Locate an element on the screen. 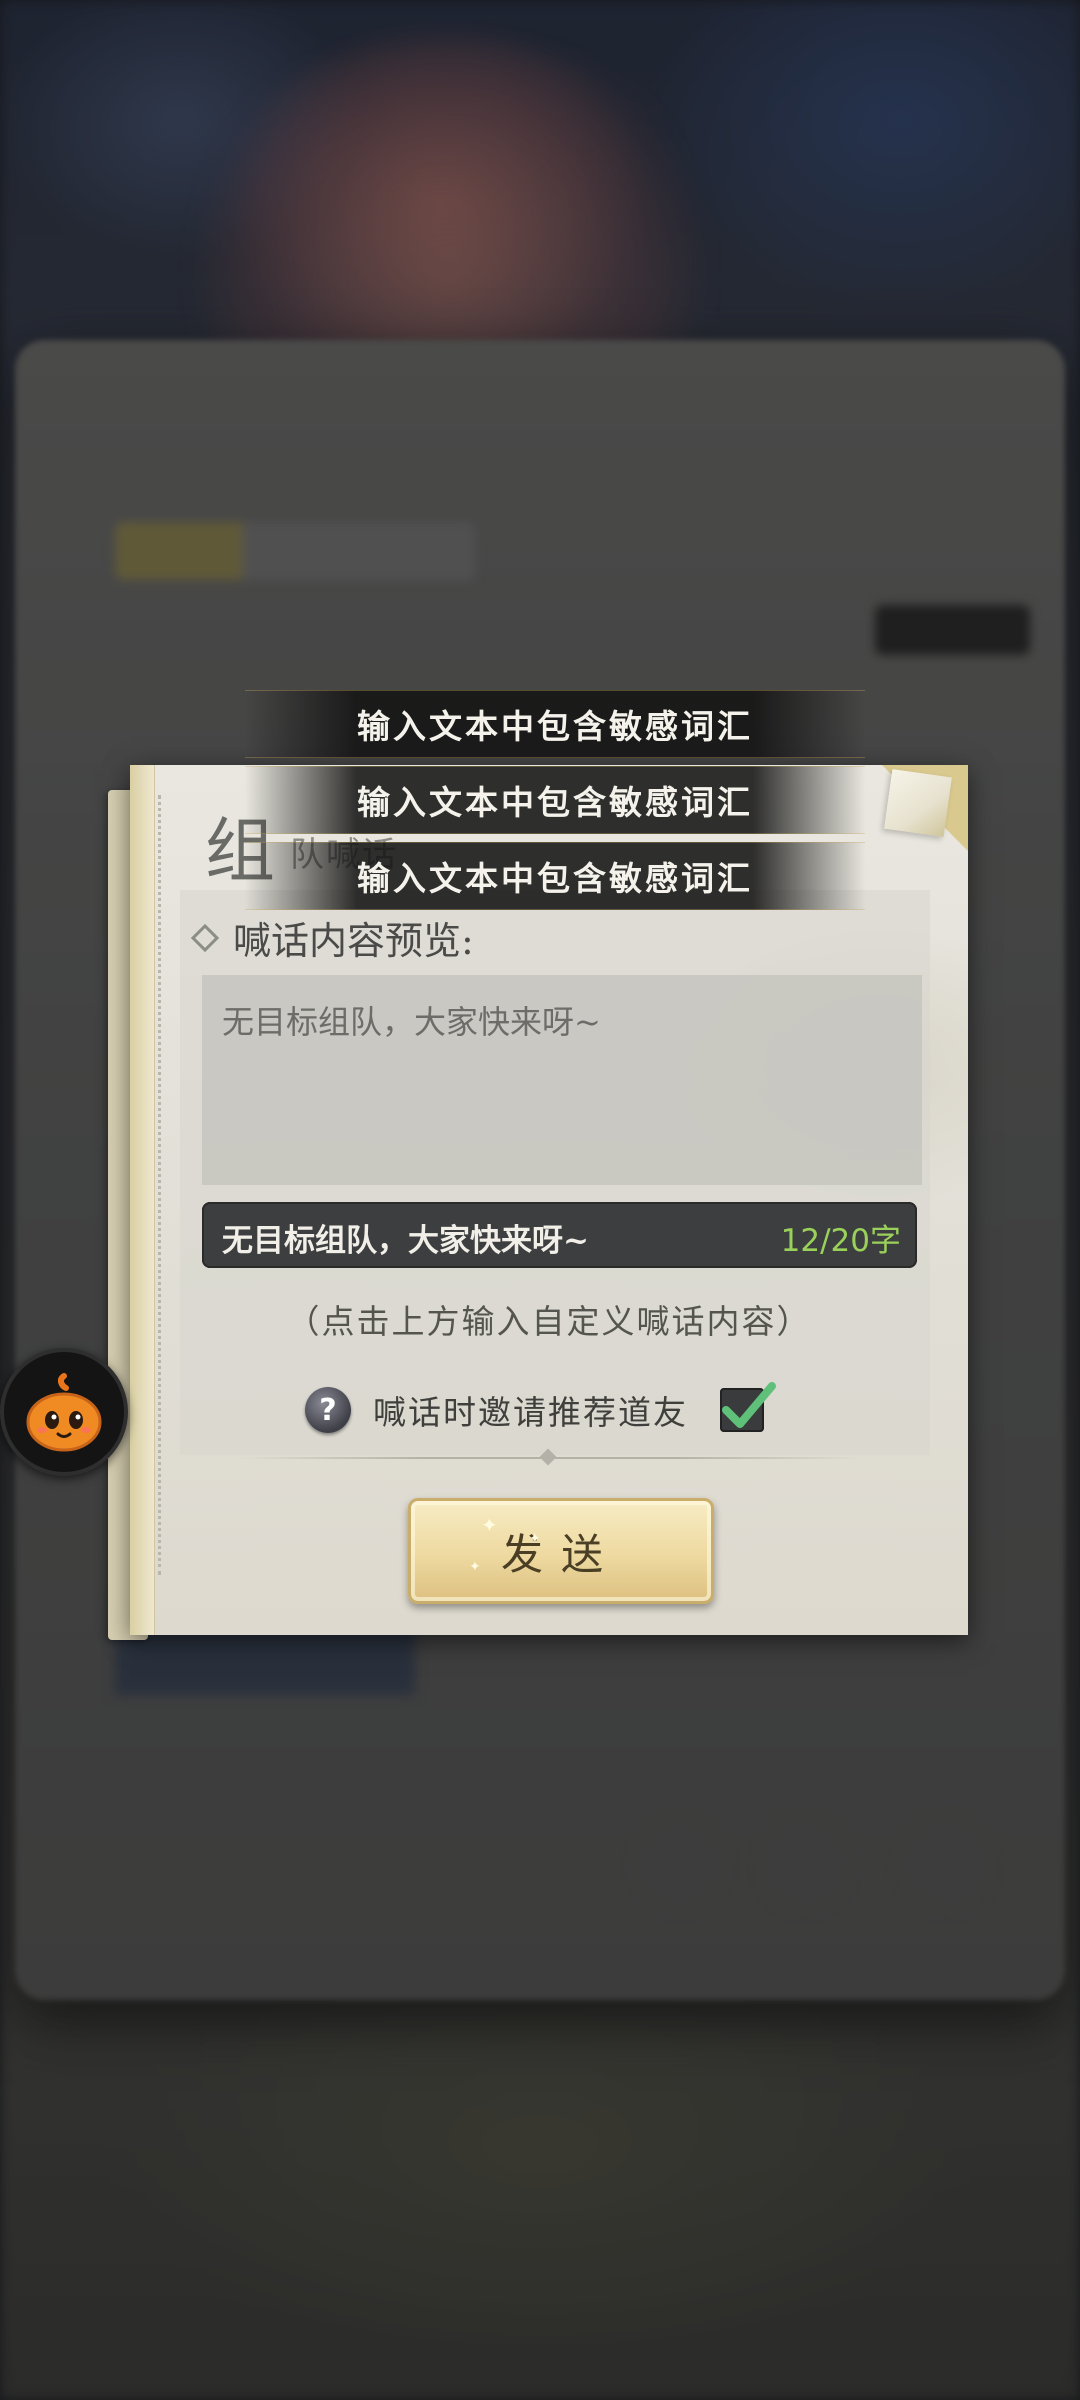 The image size is (1080, 2400). preview-label-text: 喊话内容预览: is located at coordinates (353, 941).